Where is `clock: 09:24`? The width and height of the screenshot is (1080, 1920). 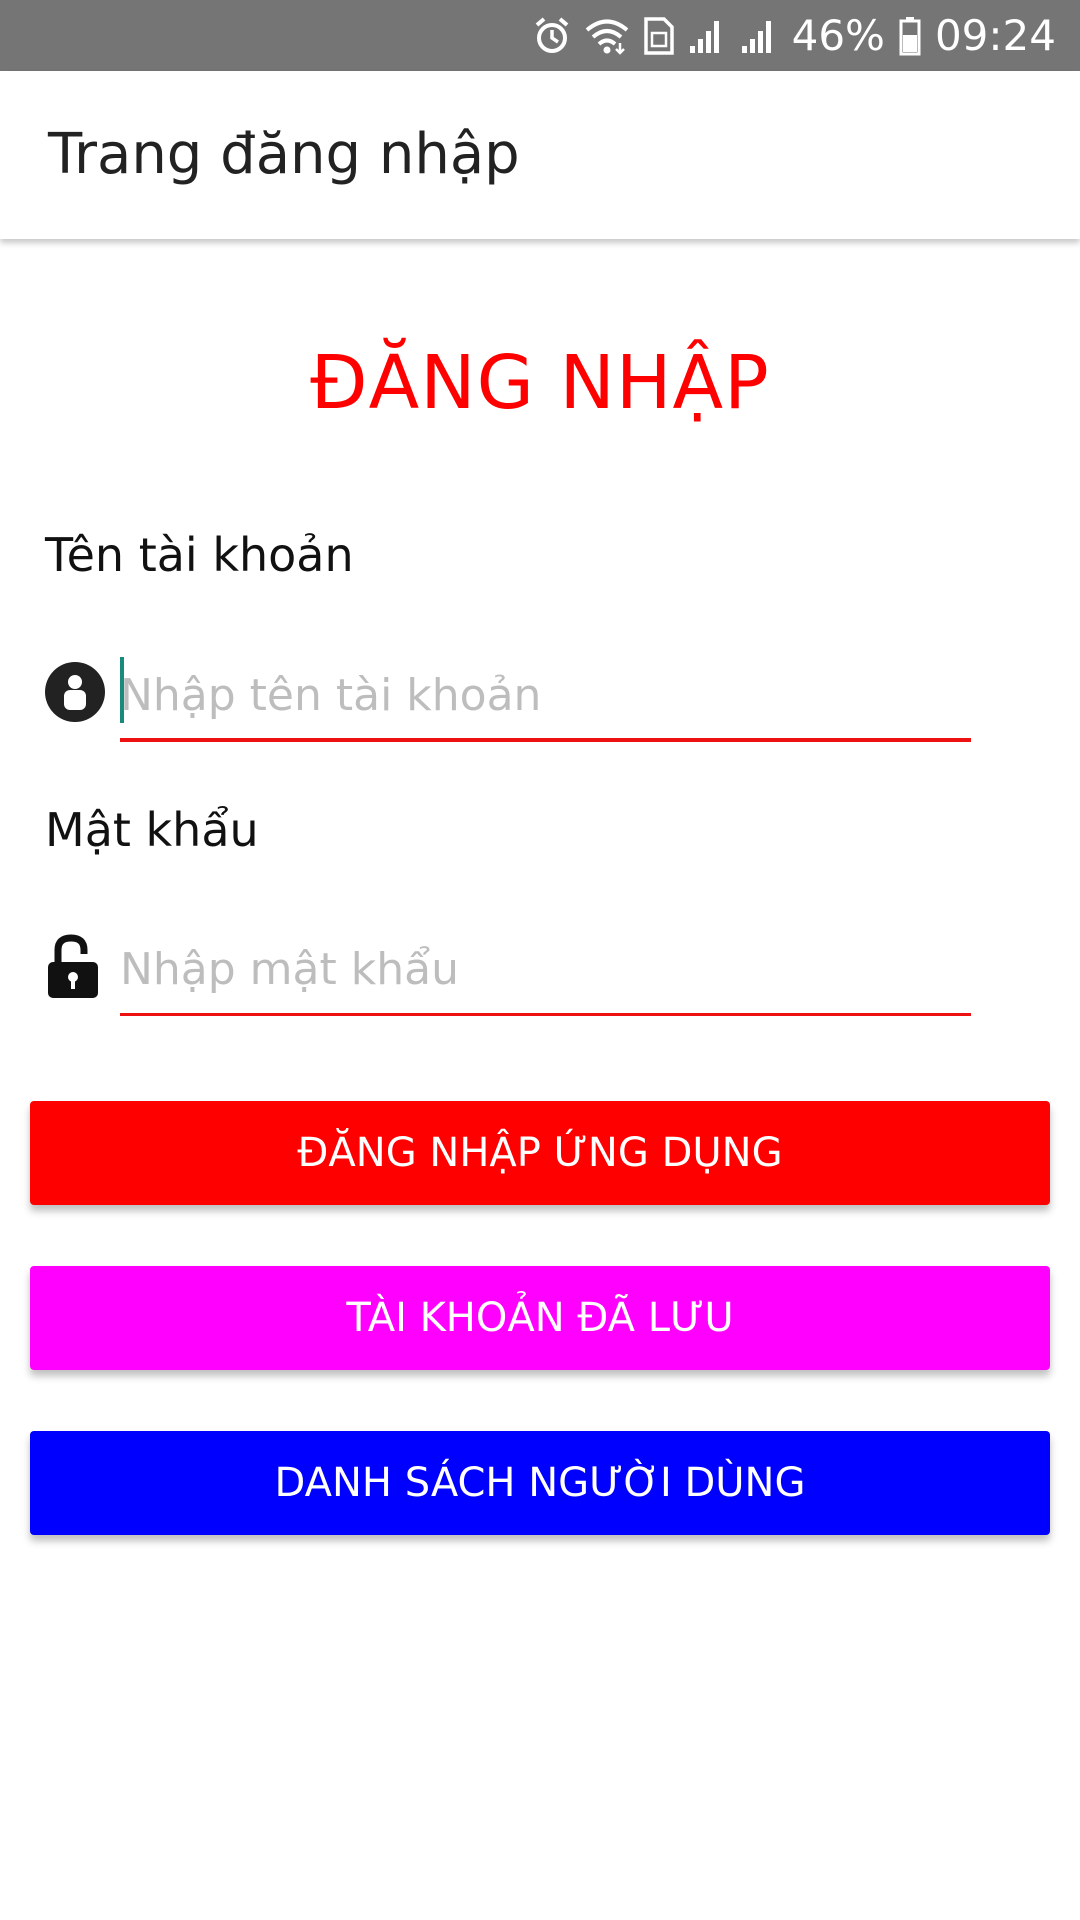
clock: 09:24 is located at coordinates (995, 35).